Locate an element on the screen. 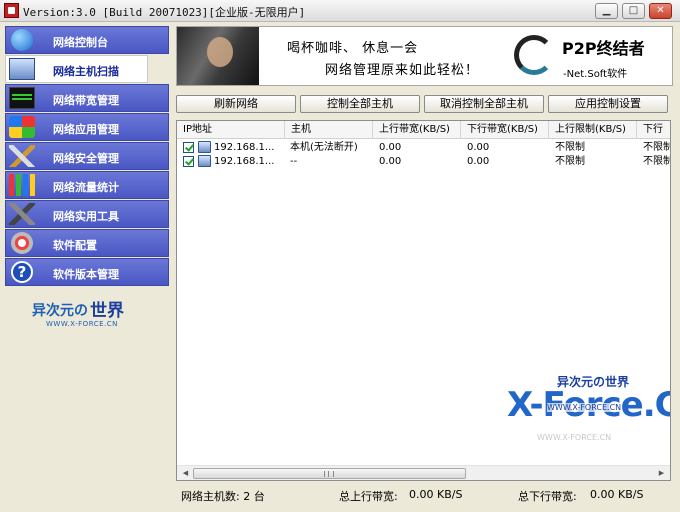 This screenshot has width=680, height=512. control-all-hosts-button: 控制全部主机 is located at coordinates (360, 104).